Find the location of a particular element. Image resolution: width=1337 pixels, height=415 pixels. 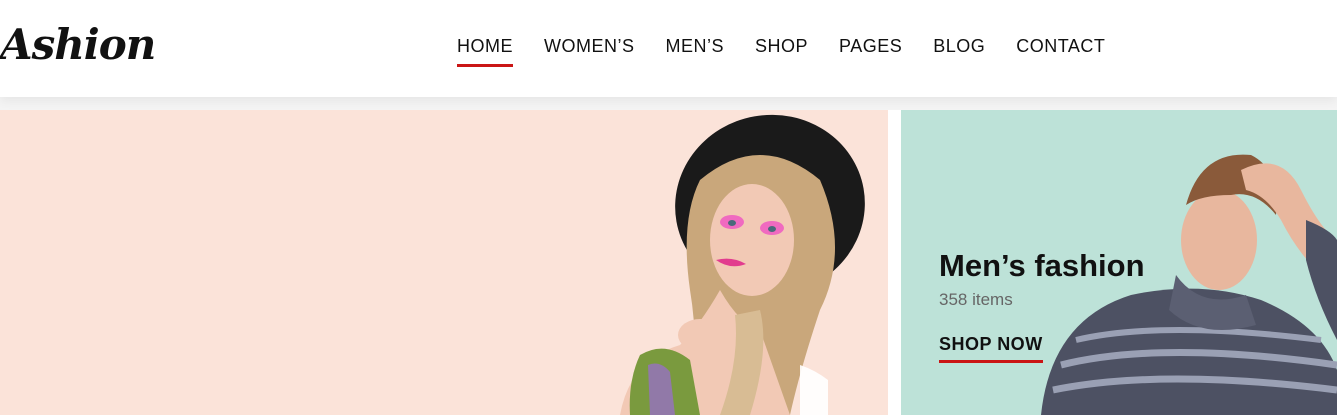

mens-banner-title: Men’s fashion is located at coordinates (1042, 265).